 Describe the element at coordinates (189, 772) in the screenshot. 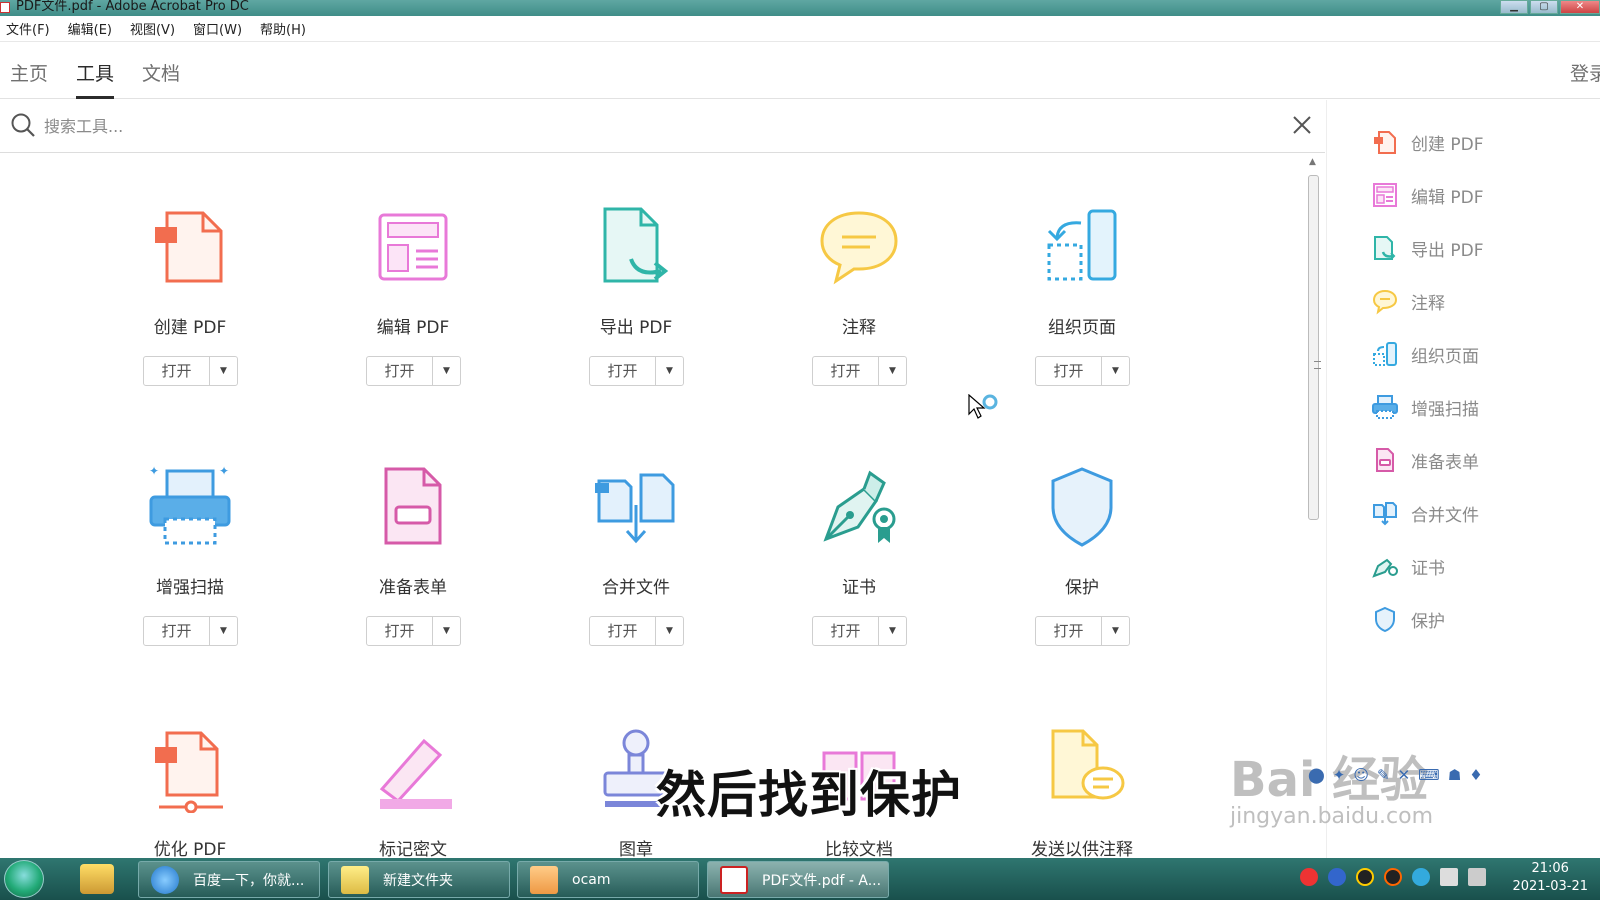

I see `optimize-pdf-icon` at that location.